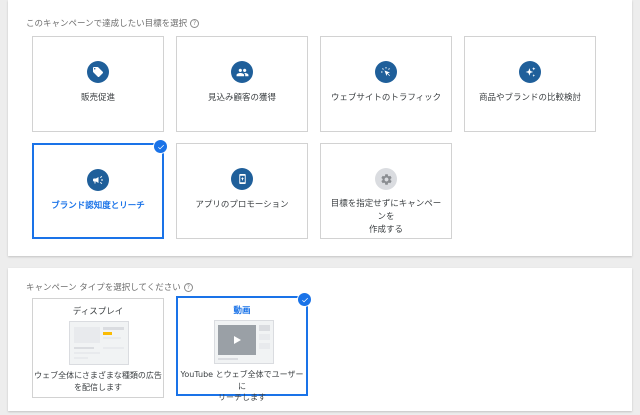 The image size is (640, 415). Describe the element at coordinates (160, 146) in the screenshot. I see `check-icon` at that location.